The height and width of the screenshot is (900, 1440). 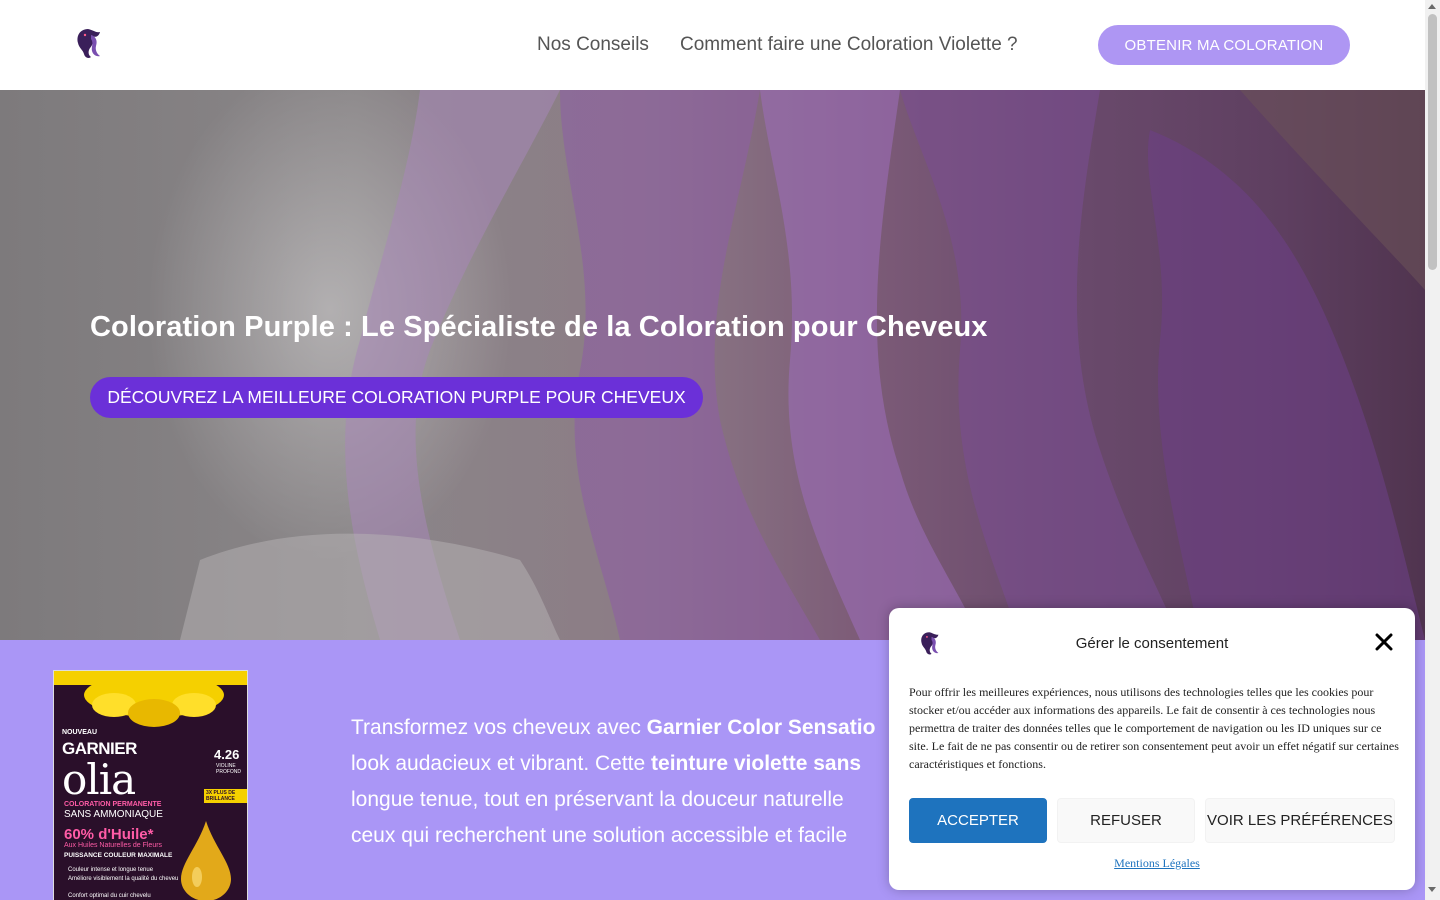 I want to click on refuse-button: REFUSER, so click(x=1126, y=820).